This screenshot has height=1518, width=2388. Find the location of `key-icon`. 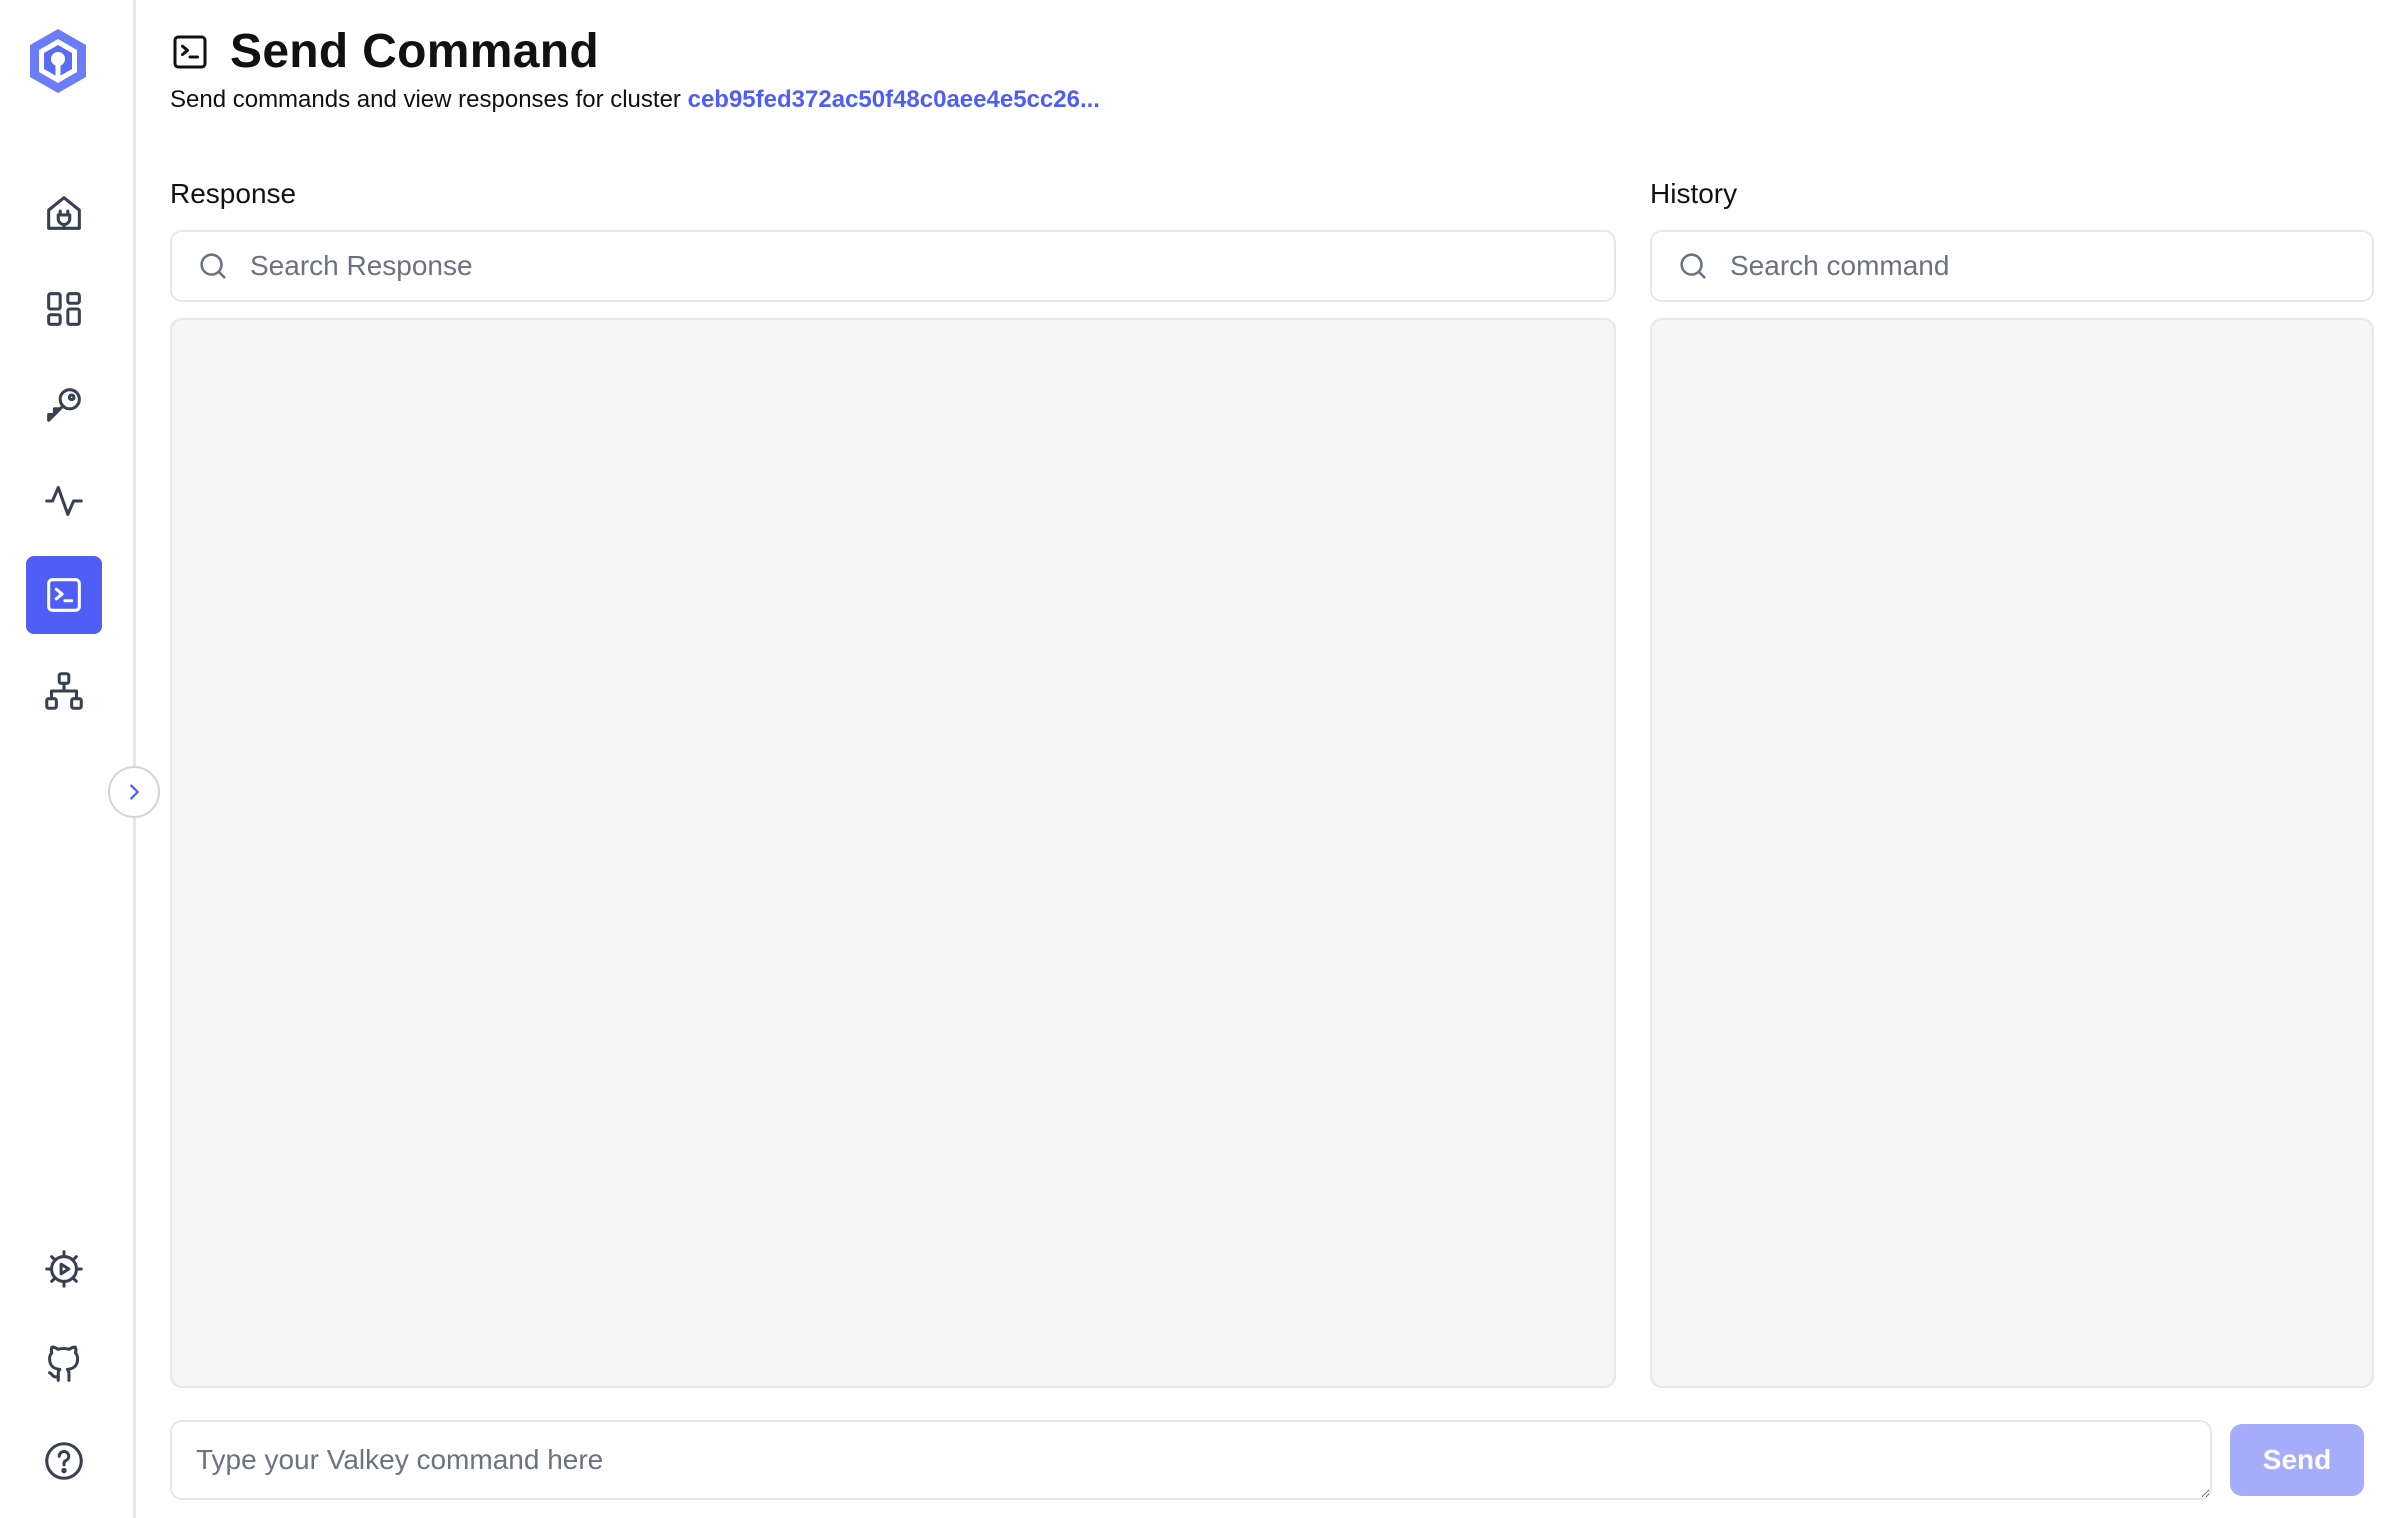

key-icon is located at coordinates (64, 405).